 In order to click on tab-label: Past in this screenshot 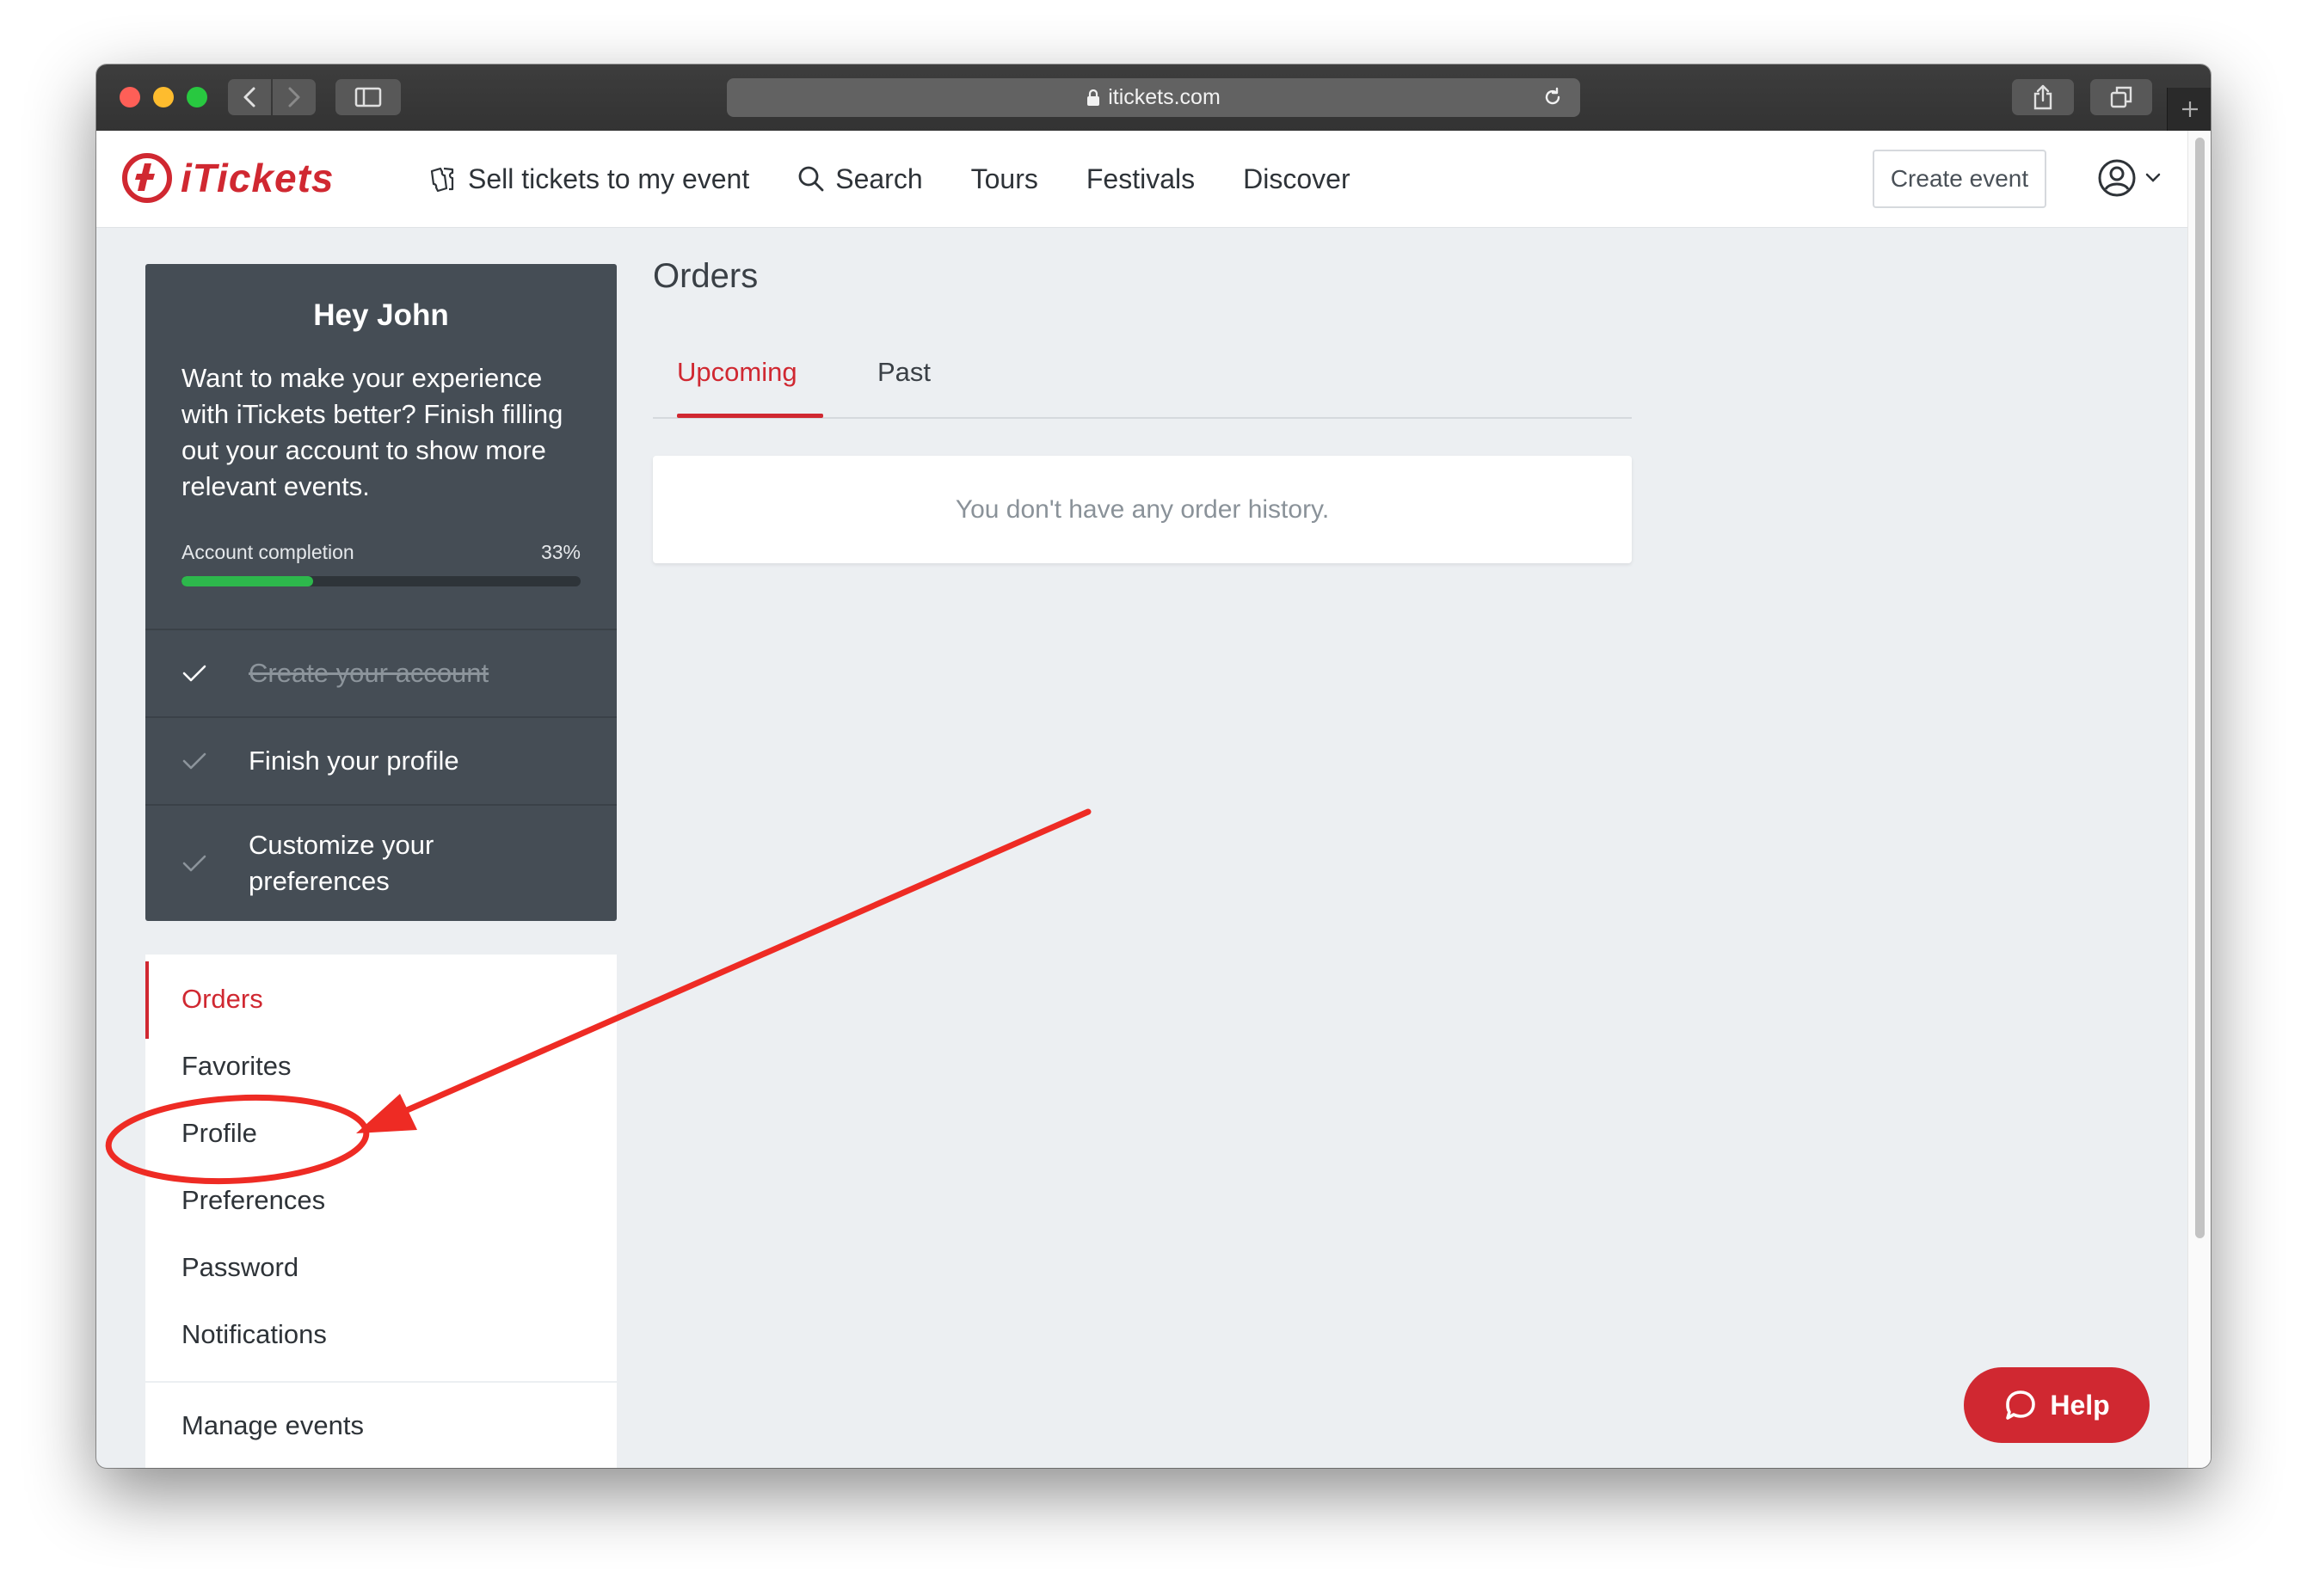, I will do `click(904, 372)`.